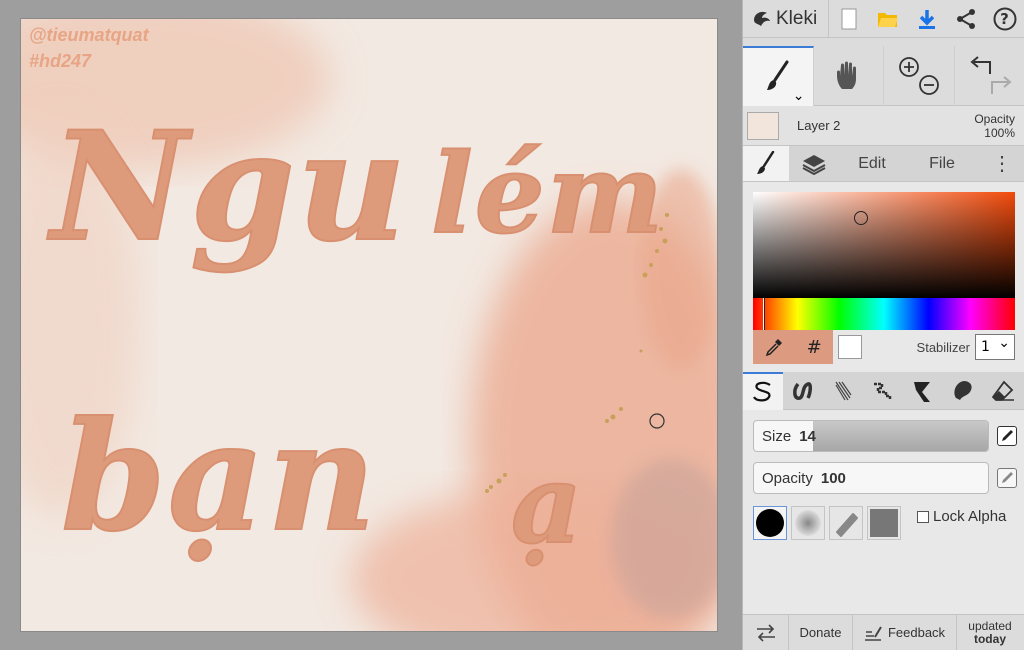 This screenshot has width=1024, height=650. What do you see at coordinates (989, 638) in the screenshot?
I see `updated-date: today` at bounding box center [989, 638].